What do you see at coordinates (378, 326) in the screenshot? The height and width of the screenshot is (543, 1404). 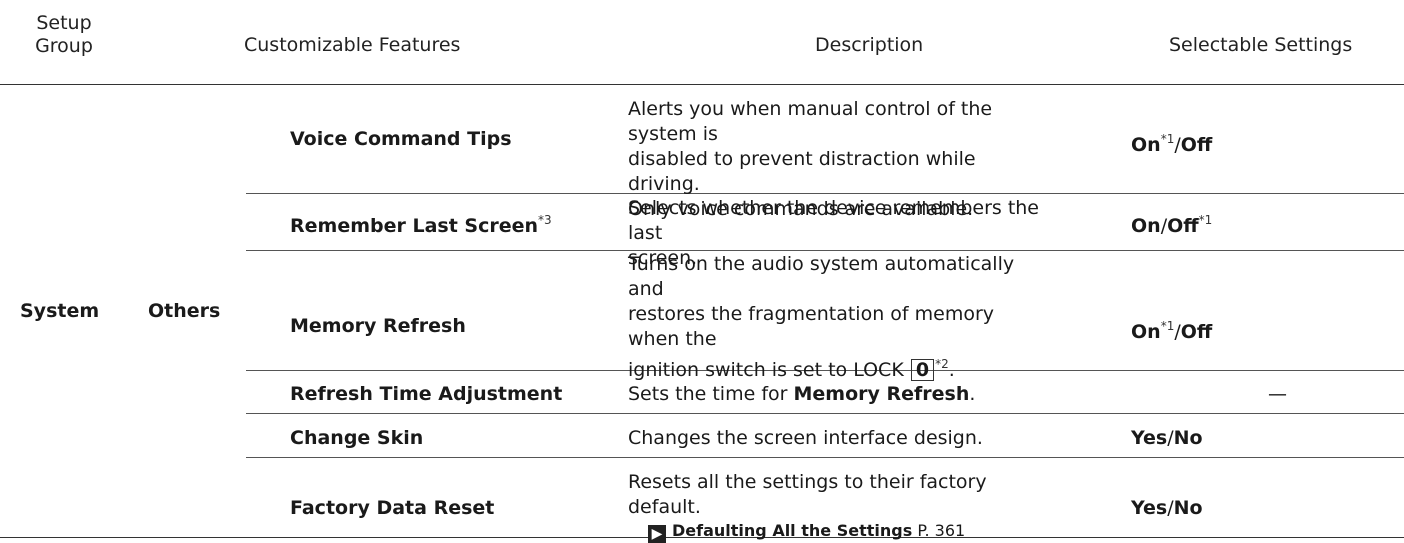 I see `feature-memory-refresh: Memory Refresh` at bounding box center [378, 326].